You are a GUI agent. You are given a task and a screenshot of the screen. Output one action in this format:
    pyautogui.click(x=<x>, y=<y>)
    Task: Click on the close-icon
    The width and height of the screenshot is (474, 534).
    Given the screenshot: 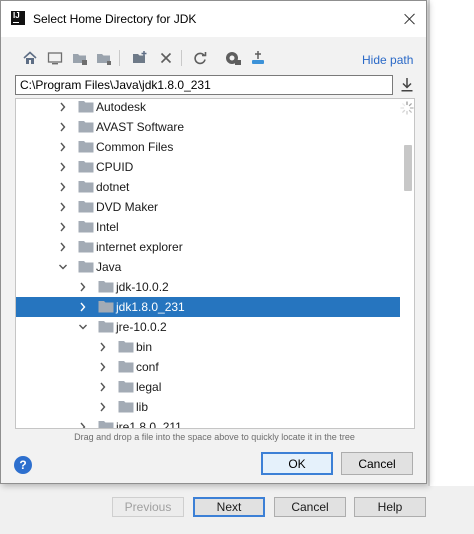 What is the action you would take?
    pyautogui.click(x=410, y=19)
    